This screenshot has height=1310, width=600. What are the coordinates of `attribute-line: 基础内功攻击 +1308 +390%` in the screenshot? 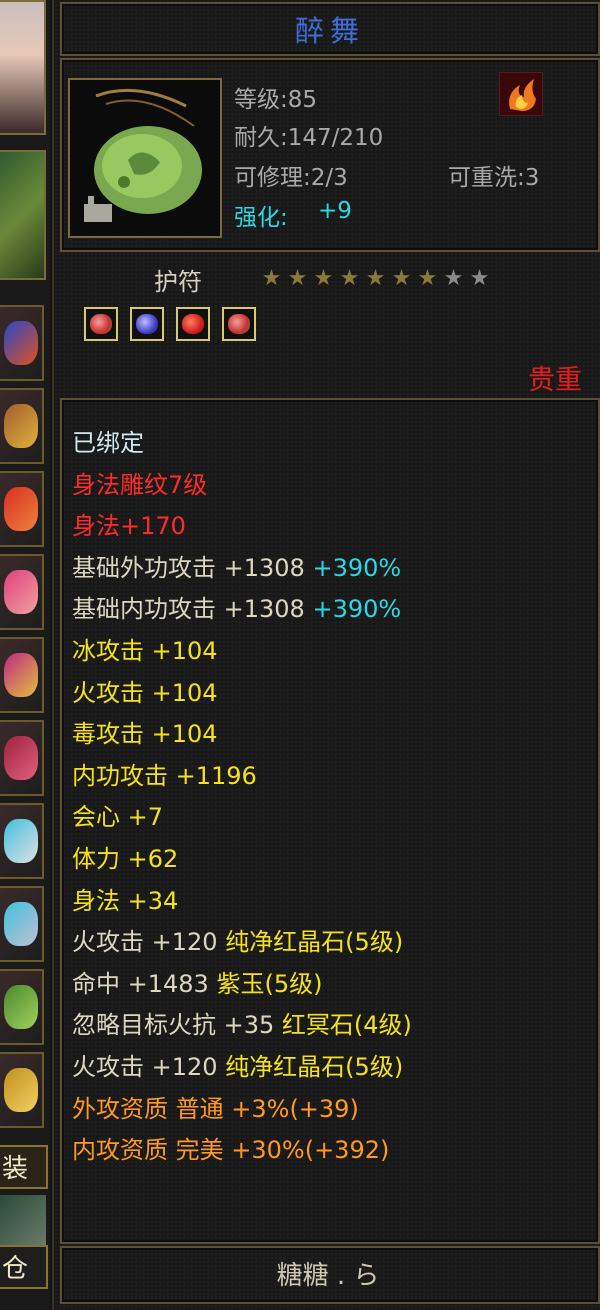 It's located at (236, 609).